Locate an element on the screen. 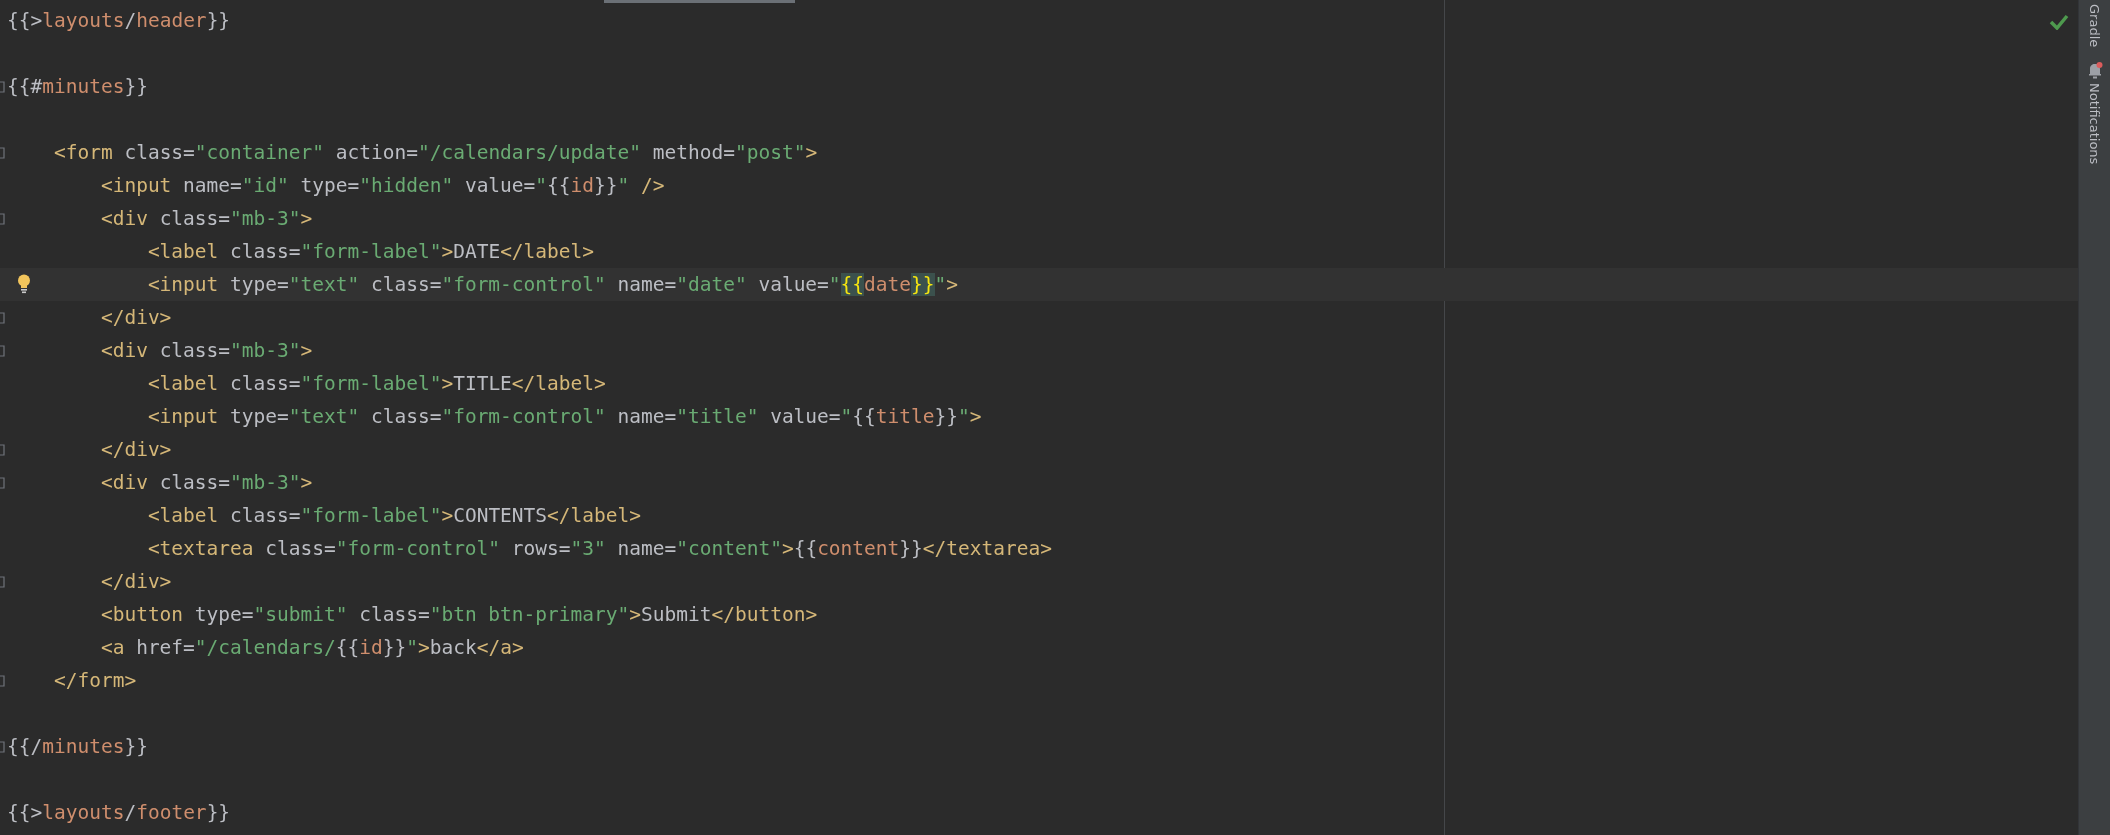  code-line: <textarea class="form-control" rows="3" name="content">{{content}}</textarea> is located at coordinates (599, 548).